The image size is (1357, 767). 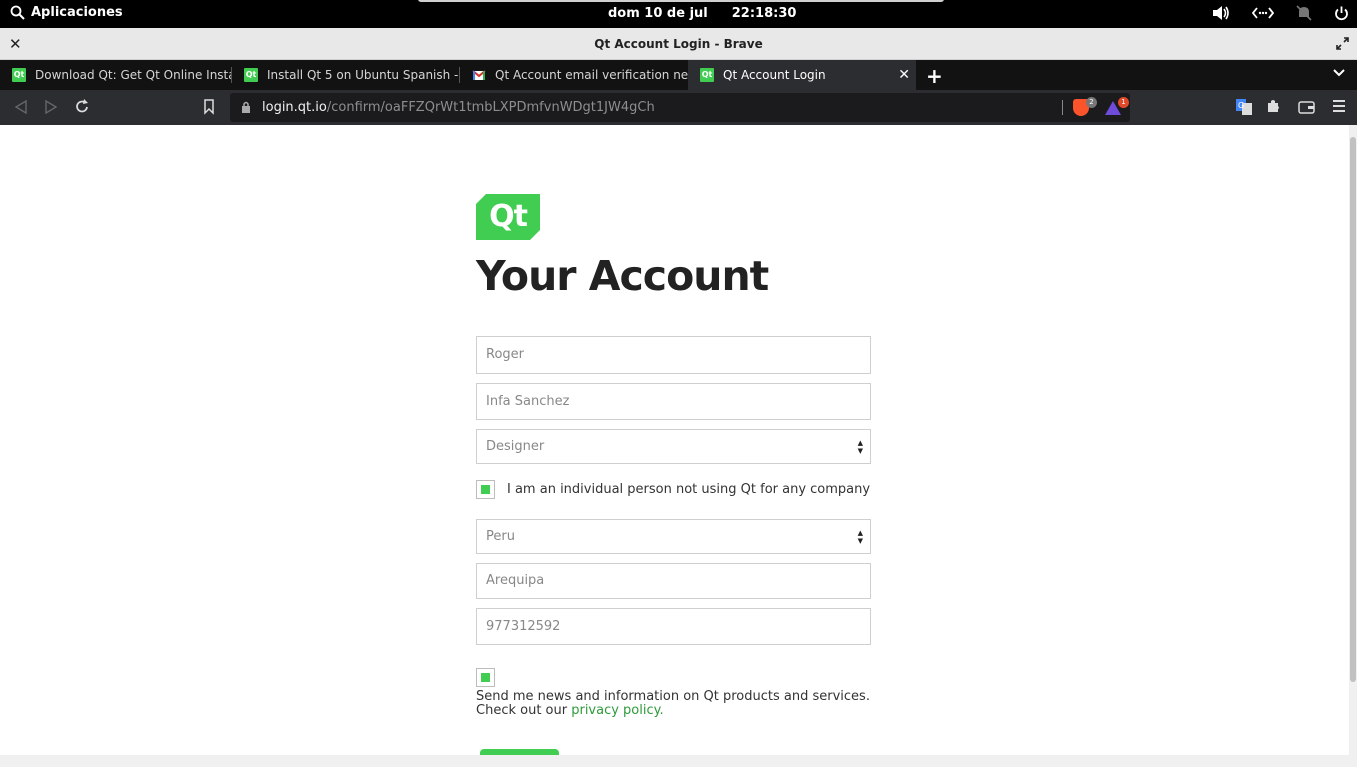 What do you see at coordinates (1062, 107) in the screenshot?
I see `address-divider` at bounding box center [1062, 107].